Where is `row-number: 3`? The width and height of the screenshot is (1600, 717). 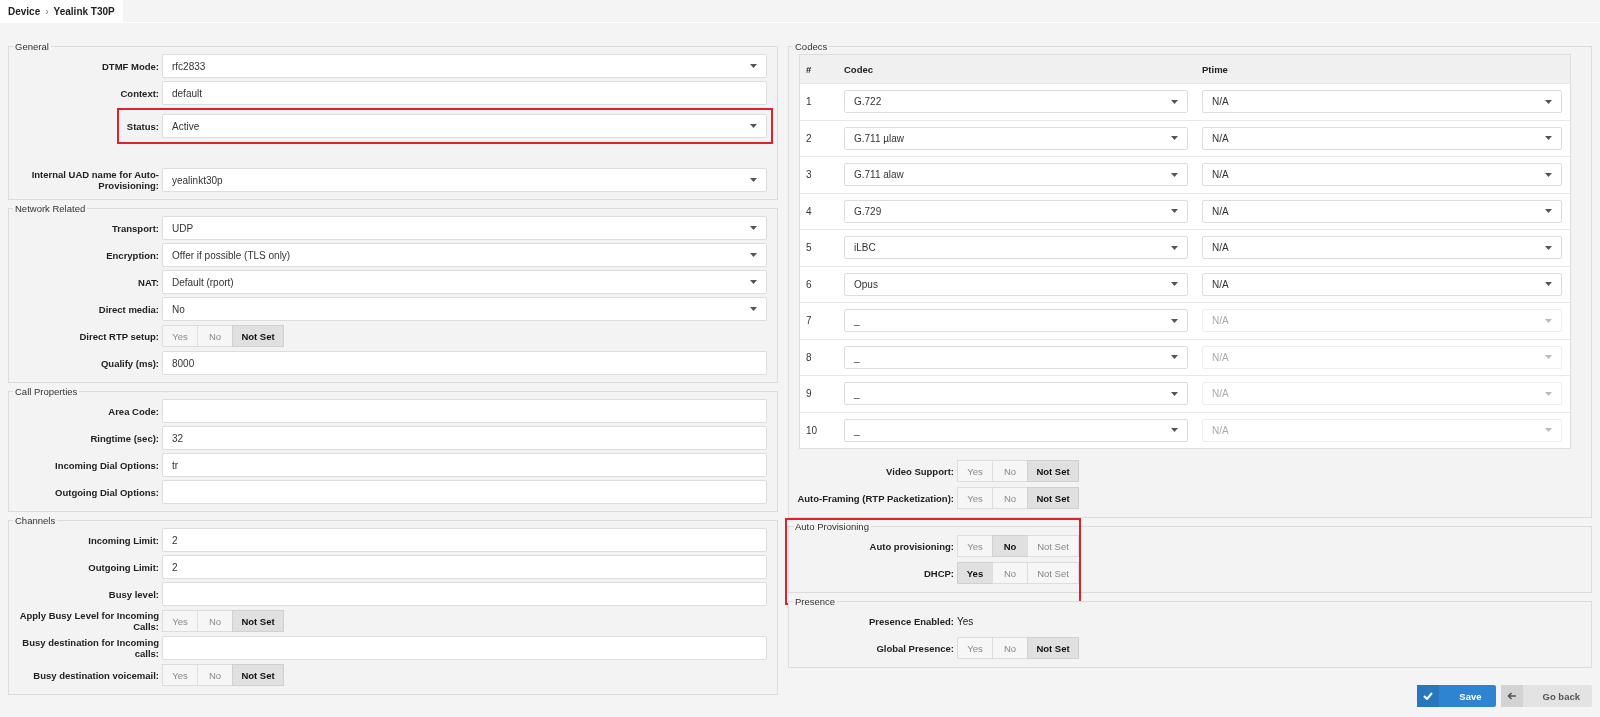 row-number: 3 is located at coordinates (809, 175).